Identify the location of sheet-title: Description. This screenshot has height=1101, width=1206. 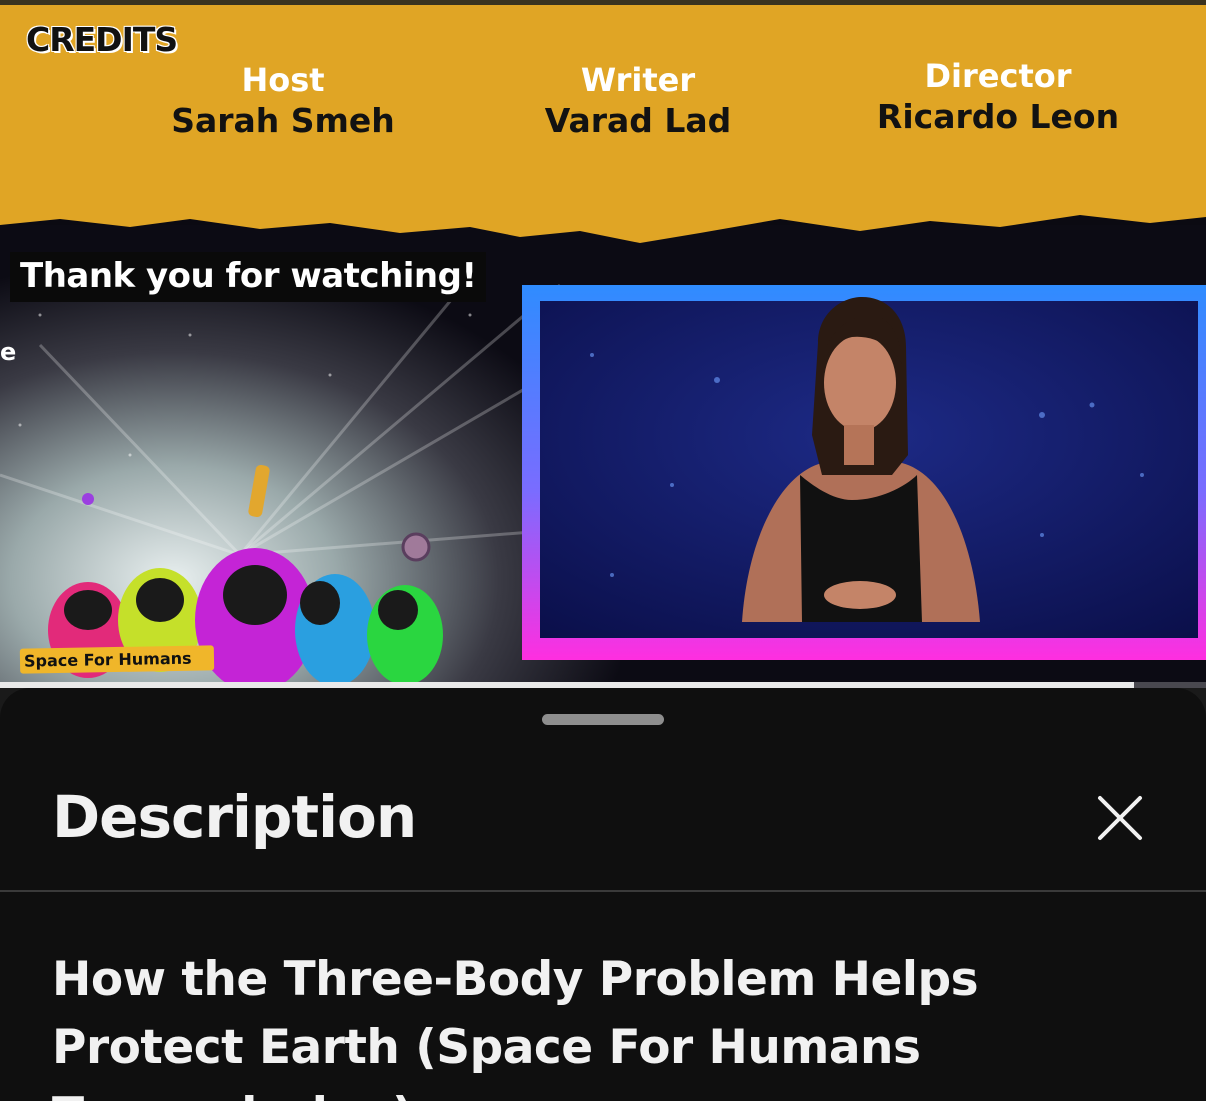
(234, 817).